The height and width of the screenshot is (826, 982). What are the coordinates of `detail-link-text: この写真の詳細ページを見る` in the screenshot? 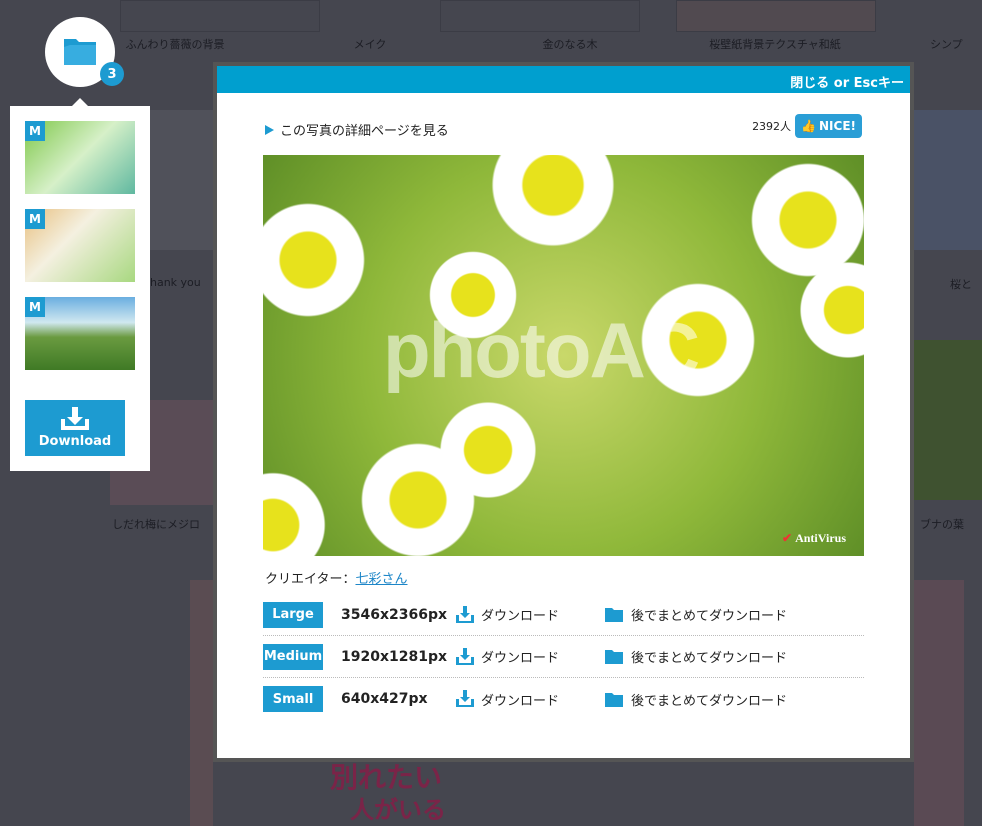 It's located at (364, 131).